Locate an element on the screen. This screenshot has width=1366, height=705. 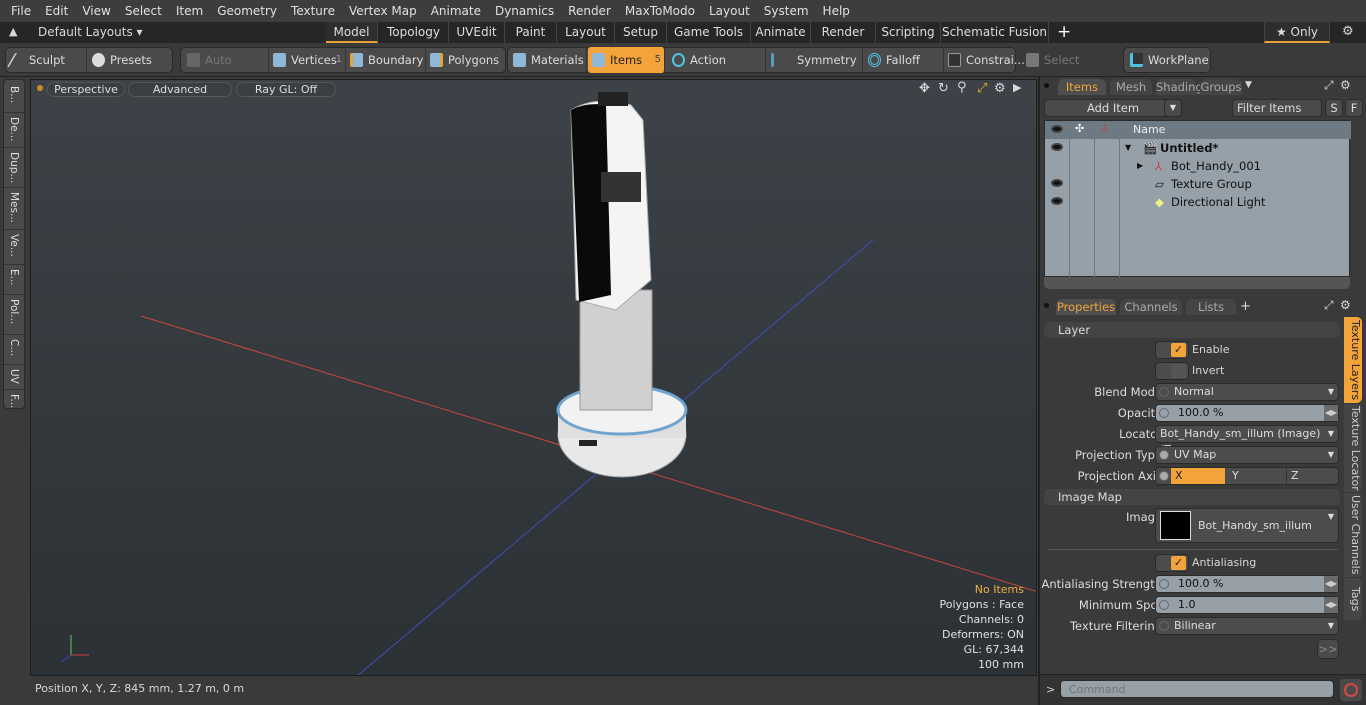
menu-geometry: Geometry is located at coordinates (247, 11).